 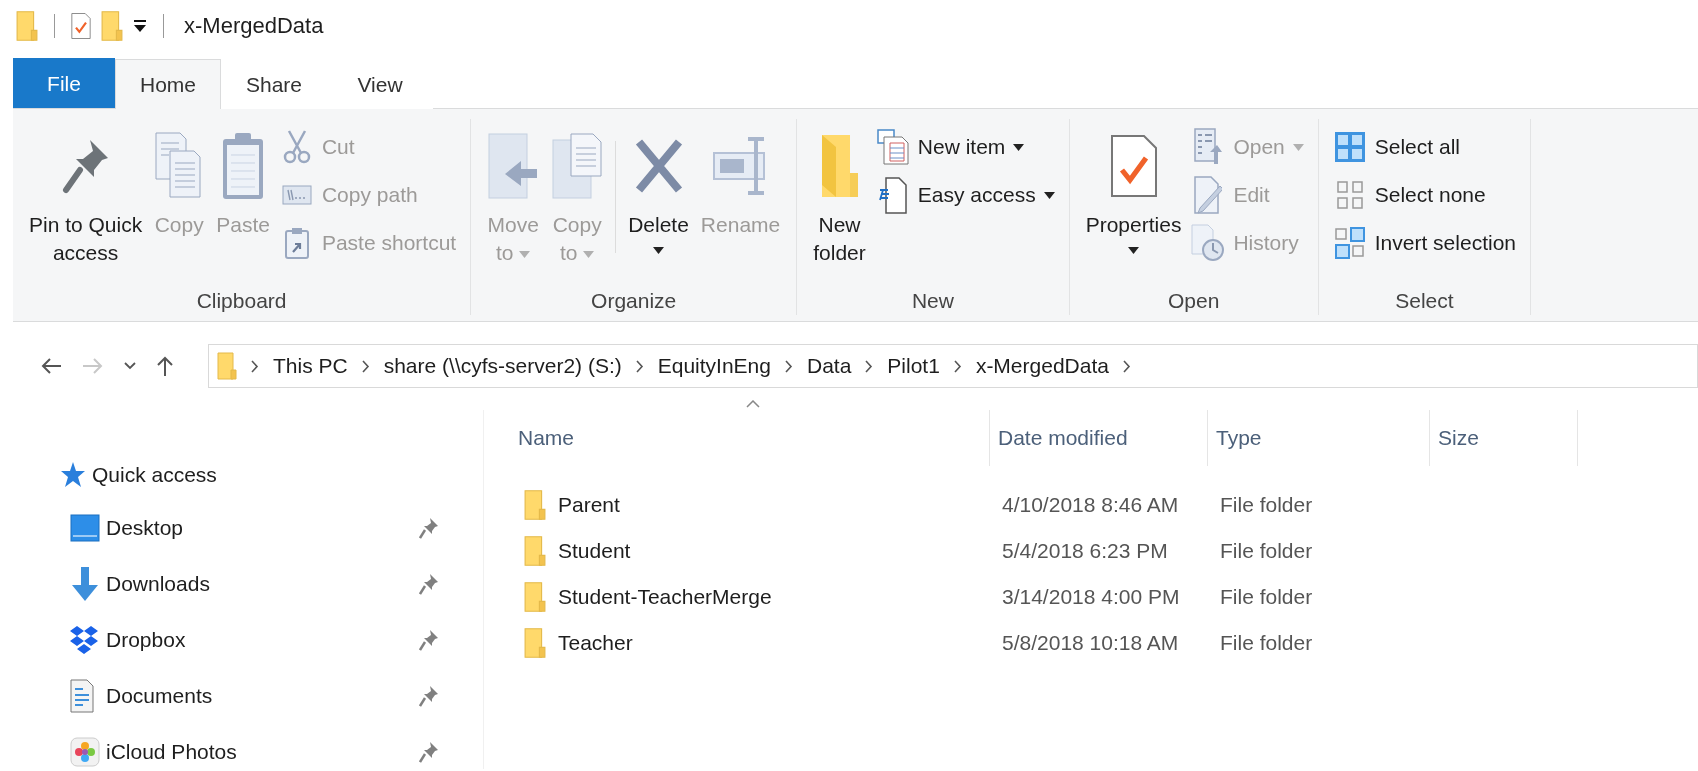 I want to click on column-header: Name, so click(x=545, y=438).